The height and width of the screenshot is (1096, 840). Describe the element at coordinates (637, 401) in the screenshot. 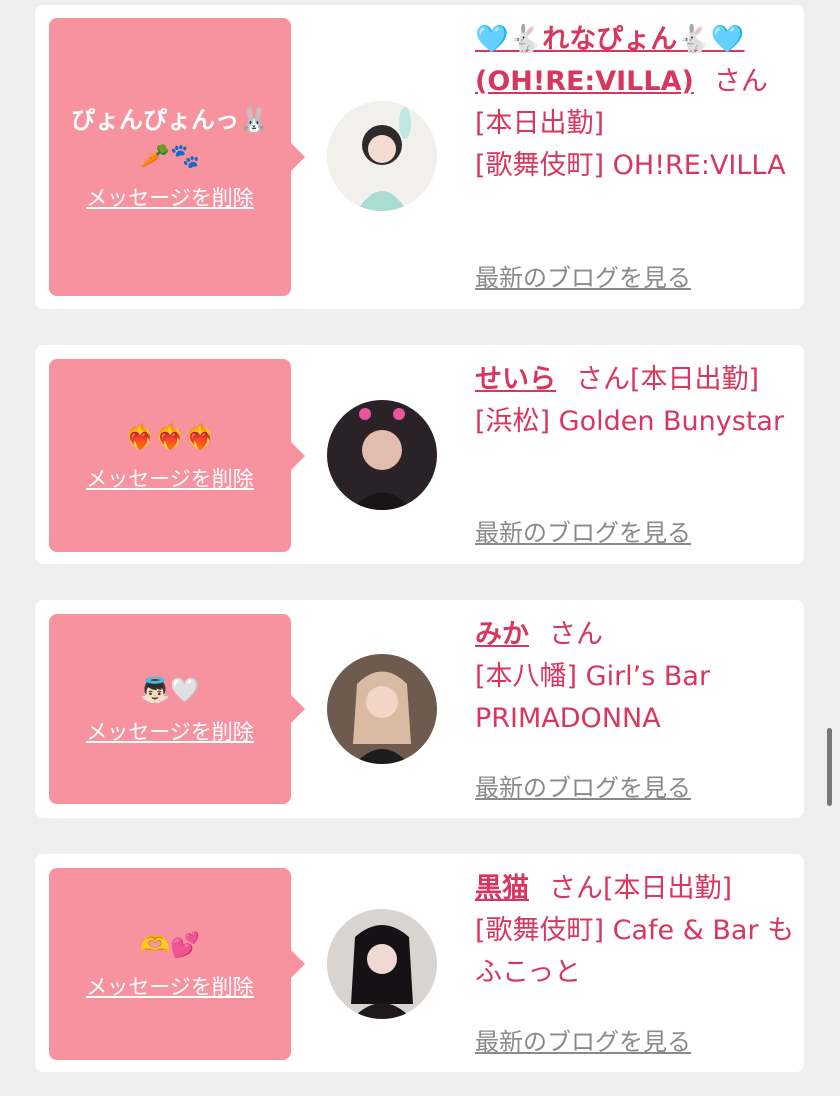

I see `cast-info: せいら さん[本日出勤] [浜松] Golden Bunystar` at that location.